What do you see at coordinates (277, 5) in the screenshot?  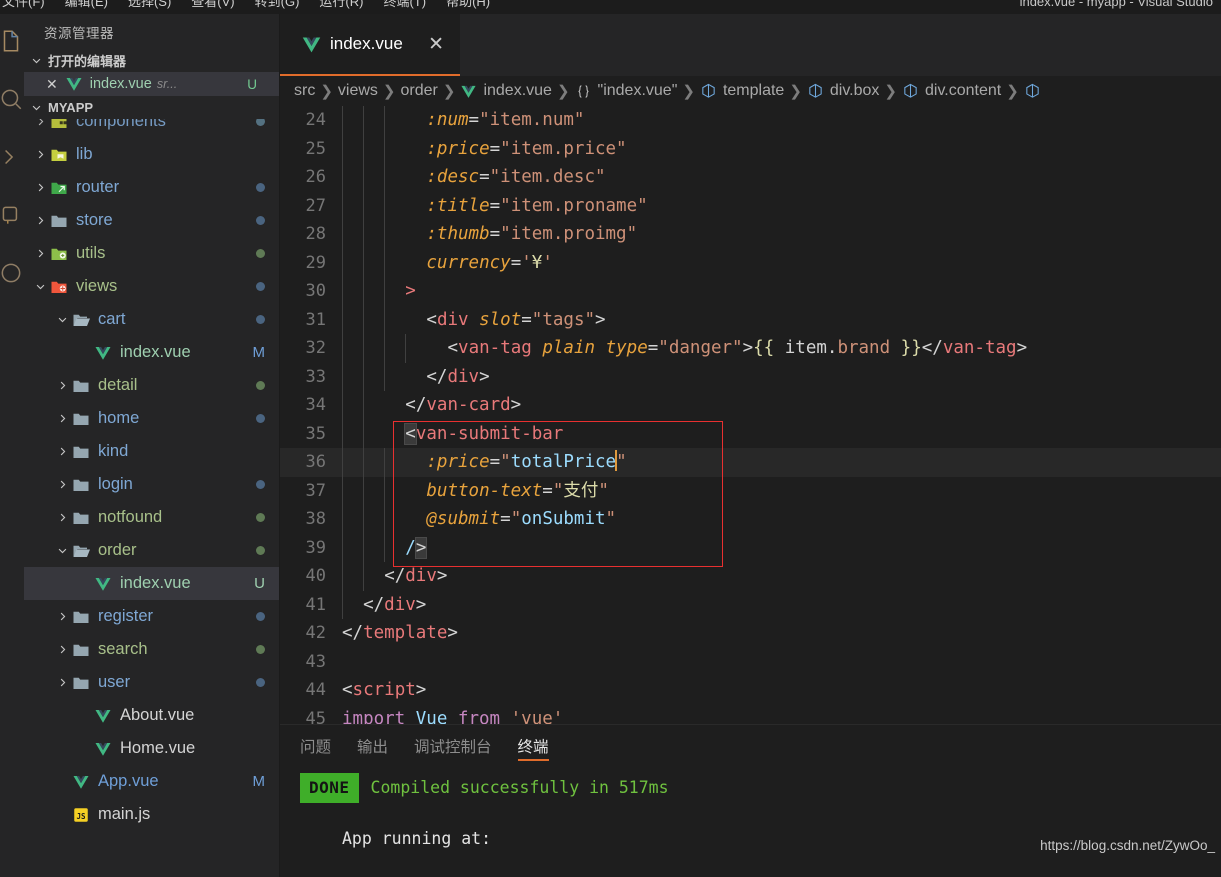 I see `menu-item-4: 转到(G)` at bounding box center [277, 5].